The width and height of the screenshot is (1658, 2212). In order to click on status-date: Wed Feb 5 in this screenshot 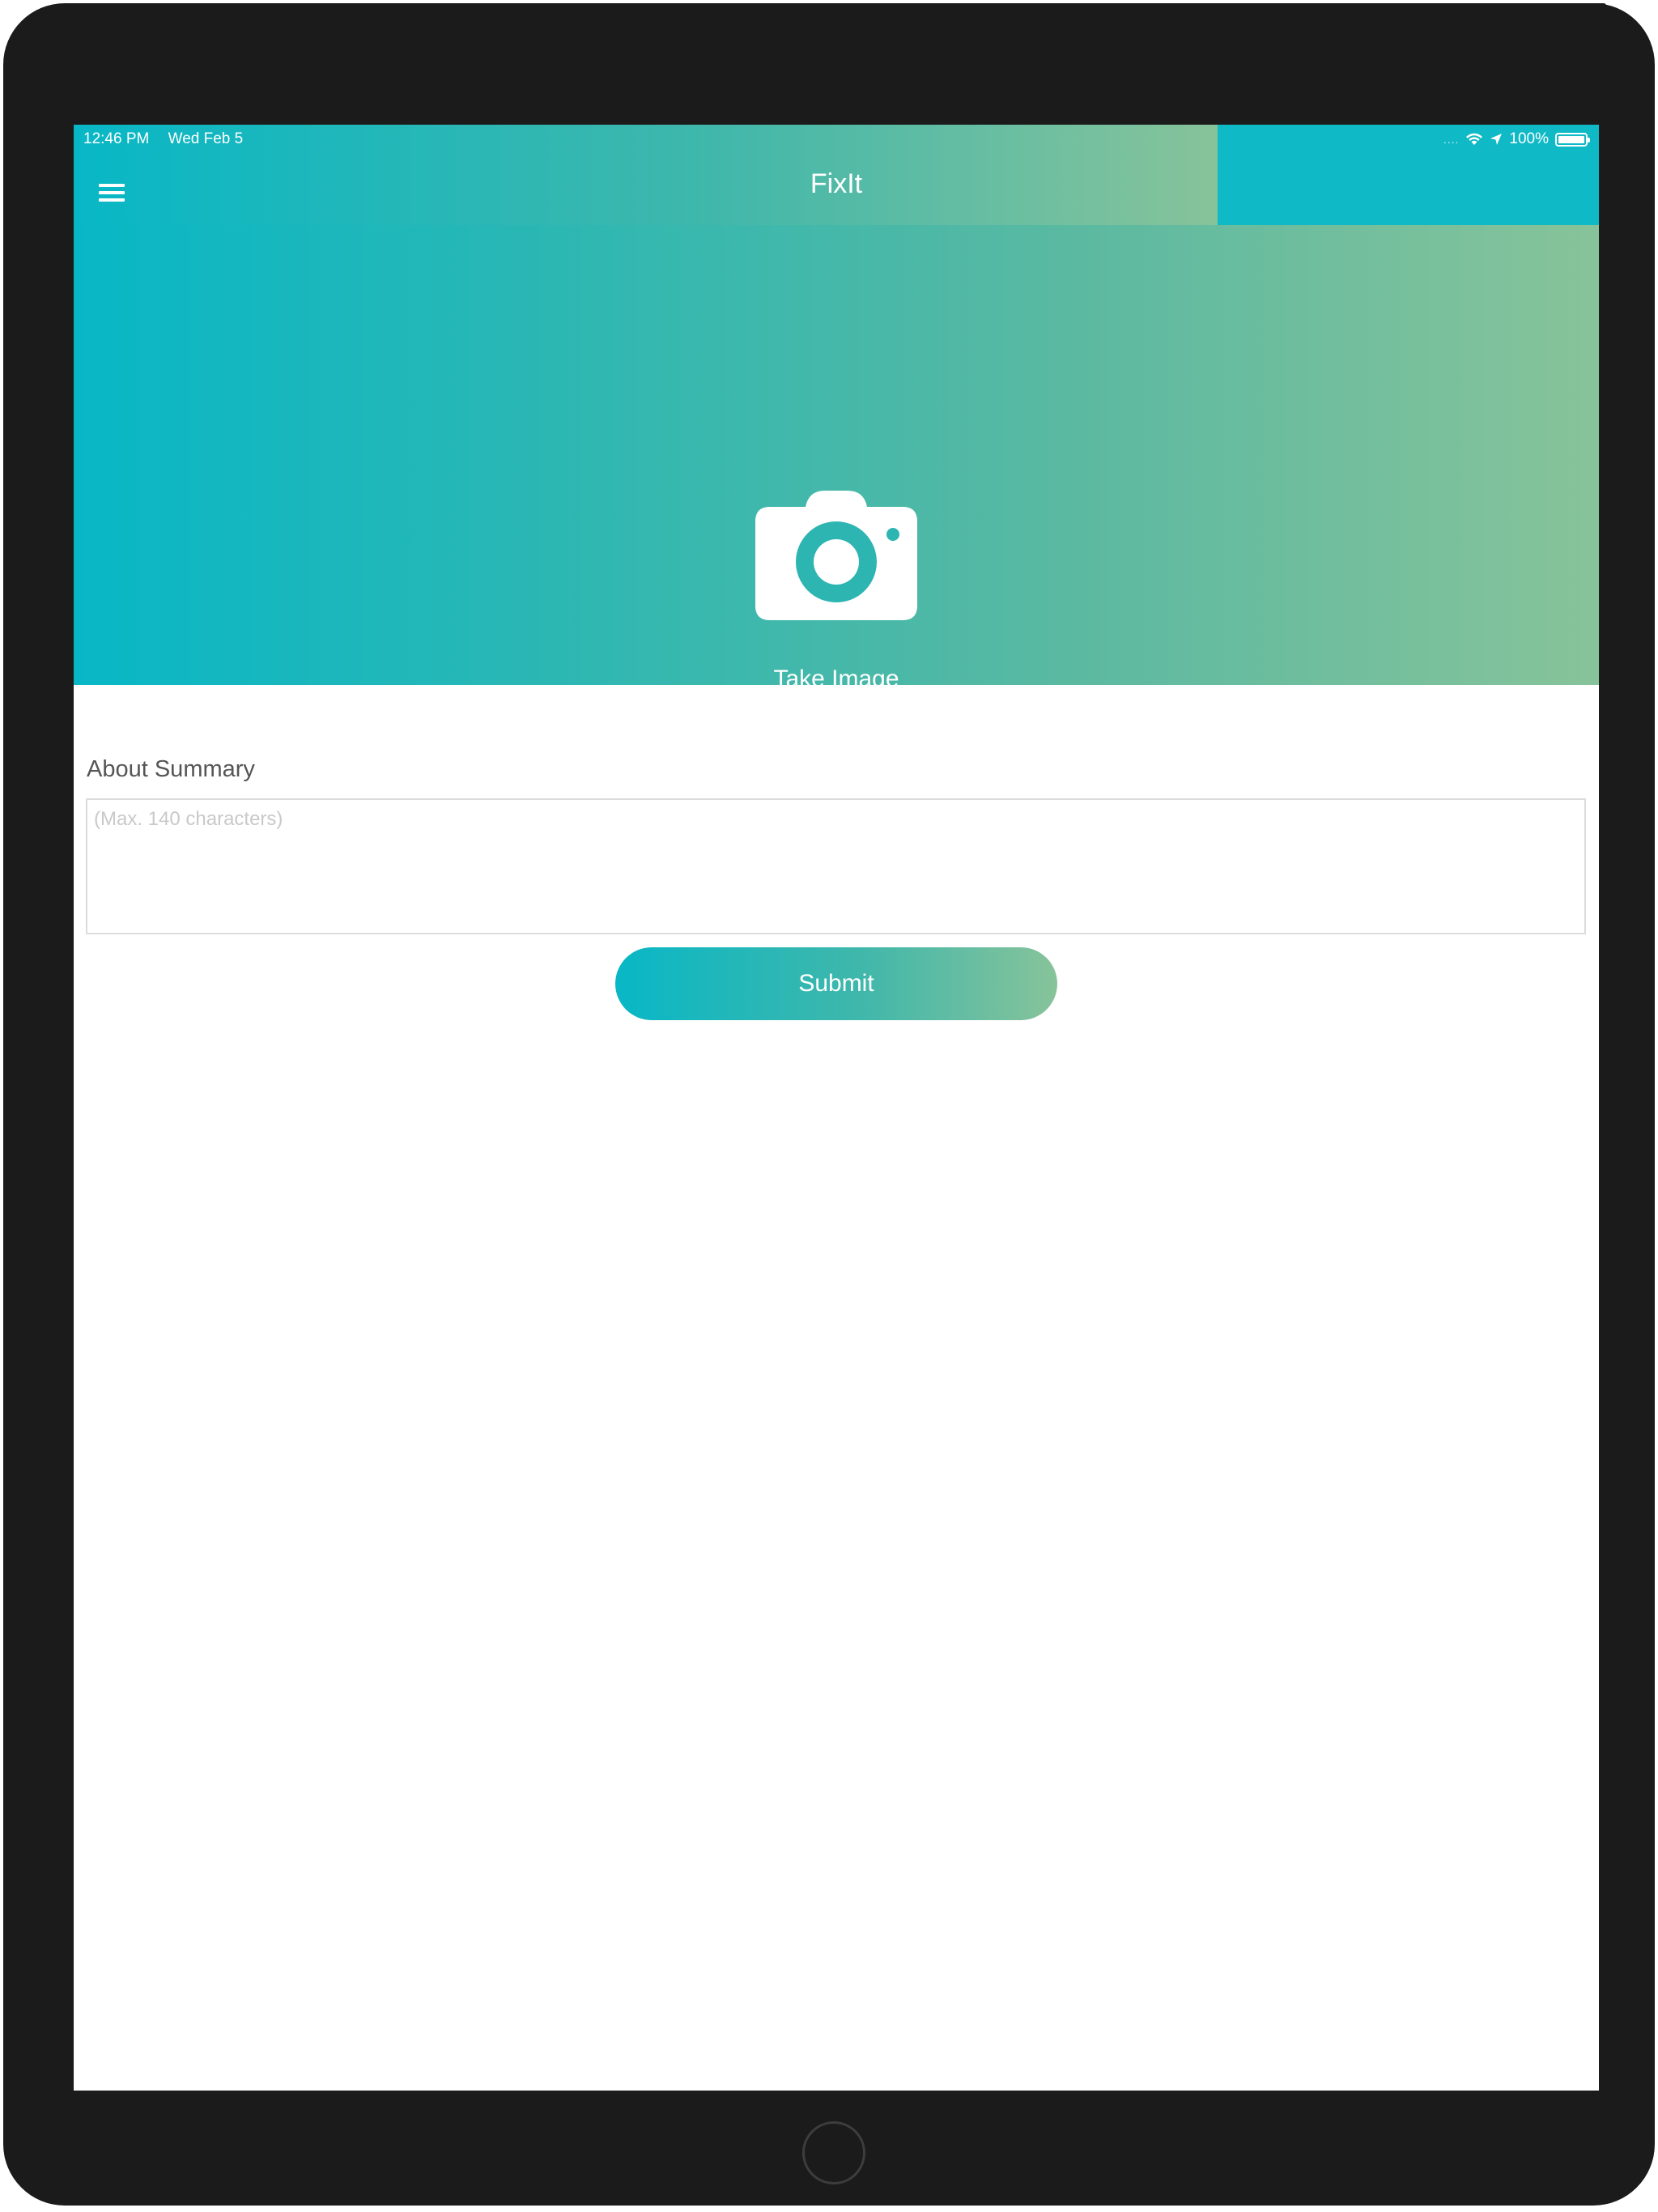, I will do `click(206, 138)`.